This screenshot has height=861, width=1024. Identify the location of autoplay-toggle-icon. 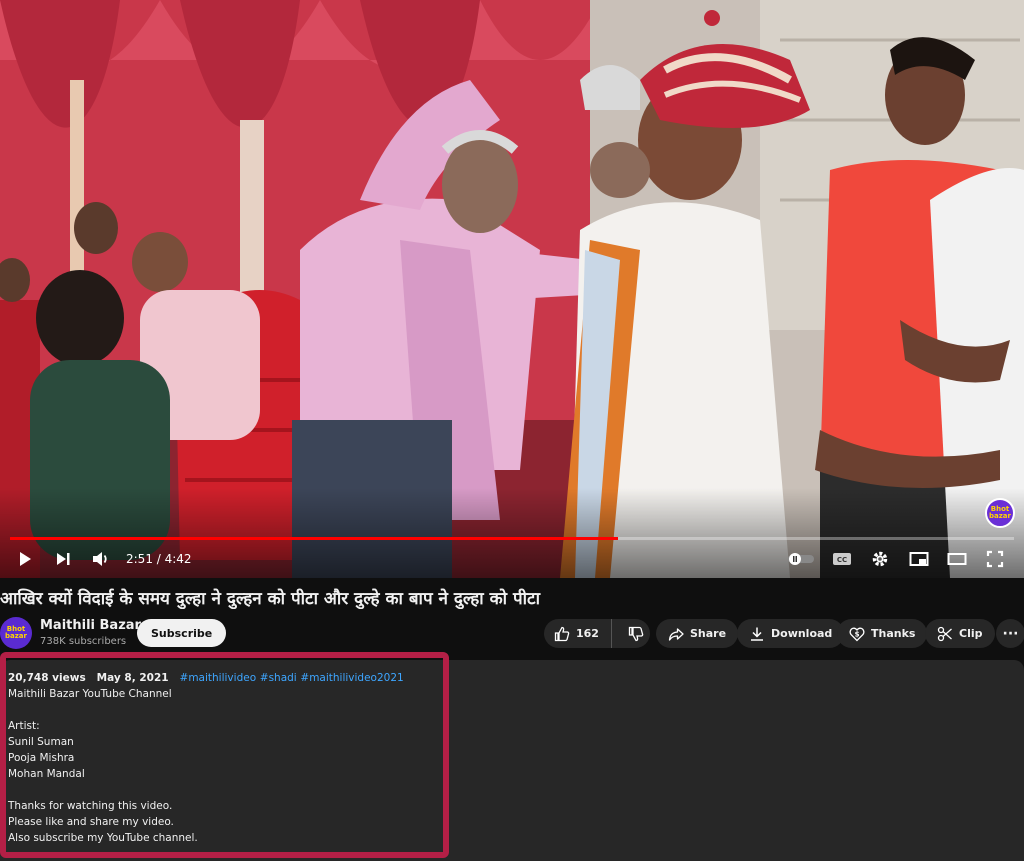
(801, 559).